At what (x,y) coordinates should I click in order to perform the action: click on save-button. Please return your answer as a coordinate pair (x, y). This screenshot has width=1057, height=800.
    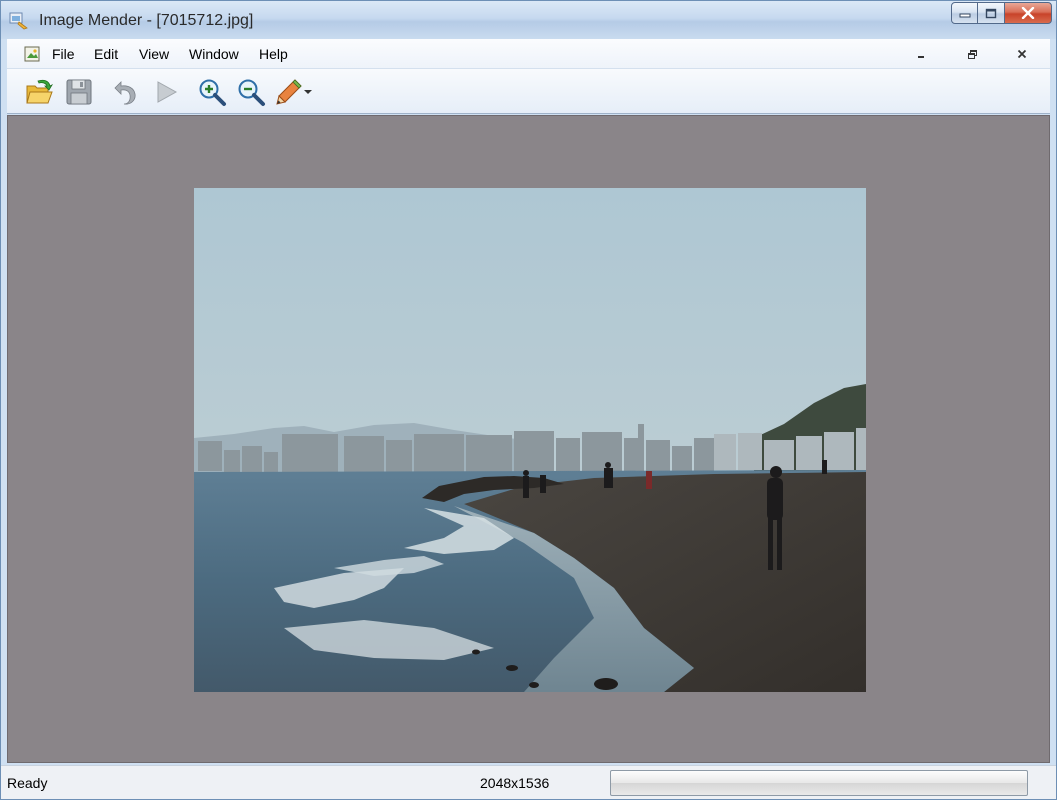
    Looking at the image, I should click on (79, 92).